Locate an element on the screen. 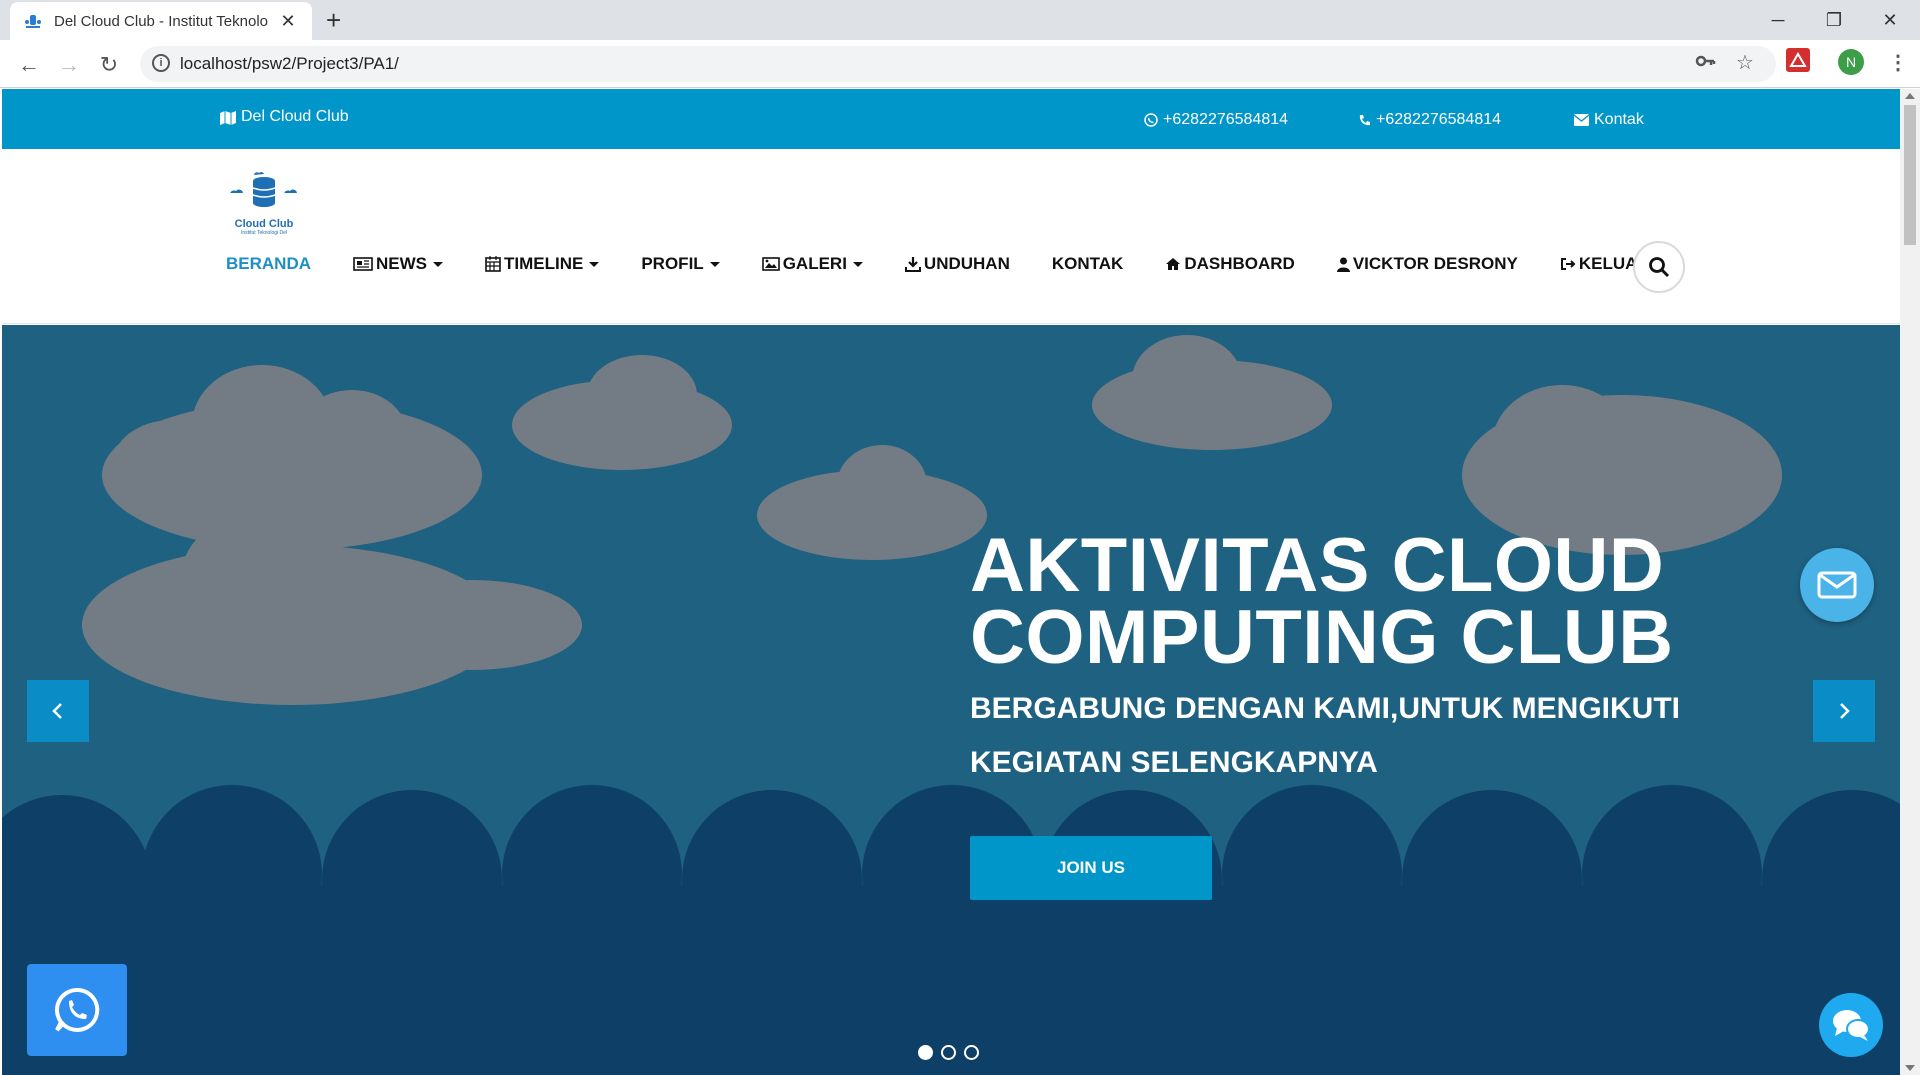 The height and width of the screenshot is (1075, 1920). phone-icon is located at coordinates (1364, 119).